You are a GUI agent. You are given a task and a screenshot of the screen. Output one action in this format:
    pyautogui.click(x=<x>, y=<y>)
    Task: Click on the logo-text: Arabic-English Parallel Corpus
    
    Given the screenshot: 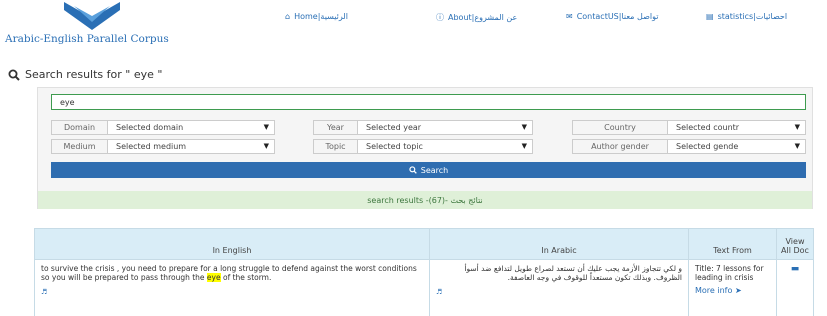 What is the action you would take?
    pyautogui.click(x=87, y=39)
    